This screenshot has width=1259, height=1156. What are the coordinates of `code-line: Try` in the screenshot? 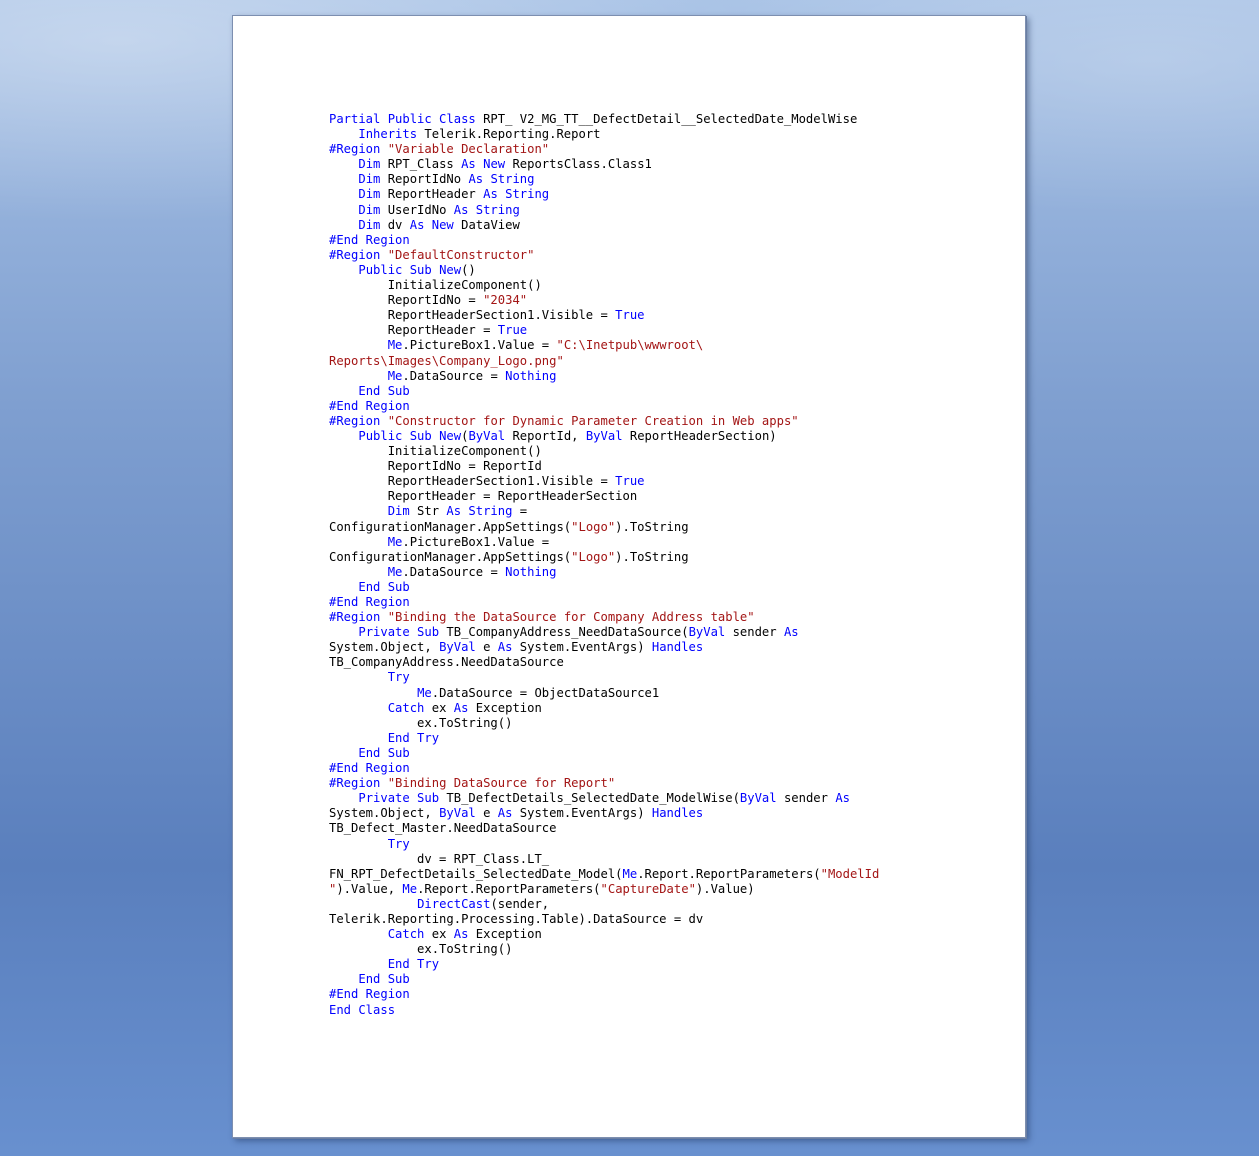 It's located at (604, 844).